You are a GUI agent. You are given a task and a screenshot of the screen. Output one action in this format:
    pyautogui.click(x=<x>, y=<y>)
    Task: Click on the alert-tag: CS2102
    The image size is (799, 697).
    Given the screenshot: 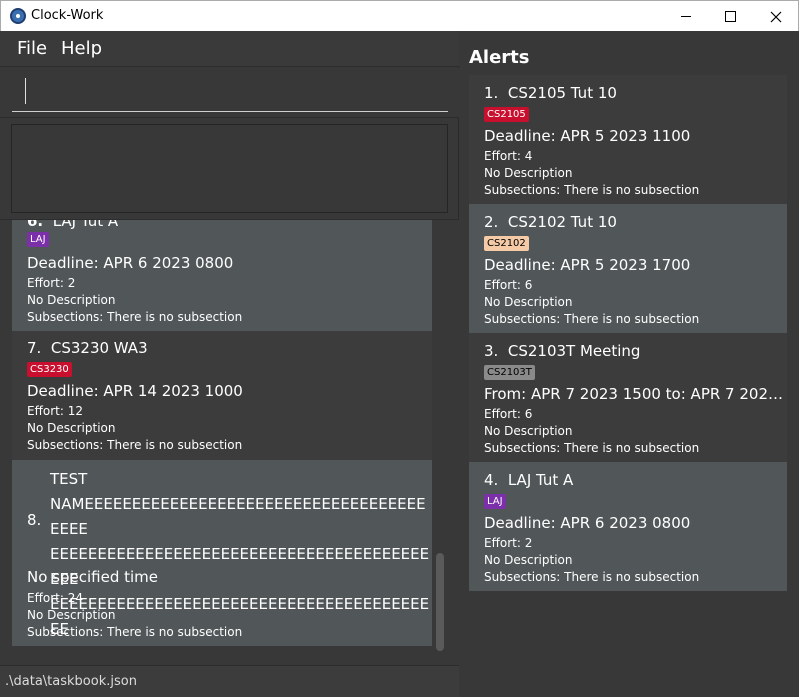 What is the action you would take?
    pyautogui.click(x=506, y=243)
    